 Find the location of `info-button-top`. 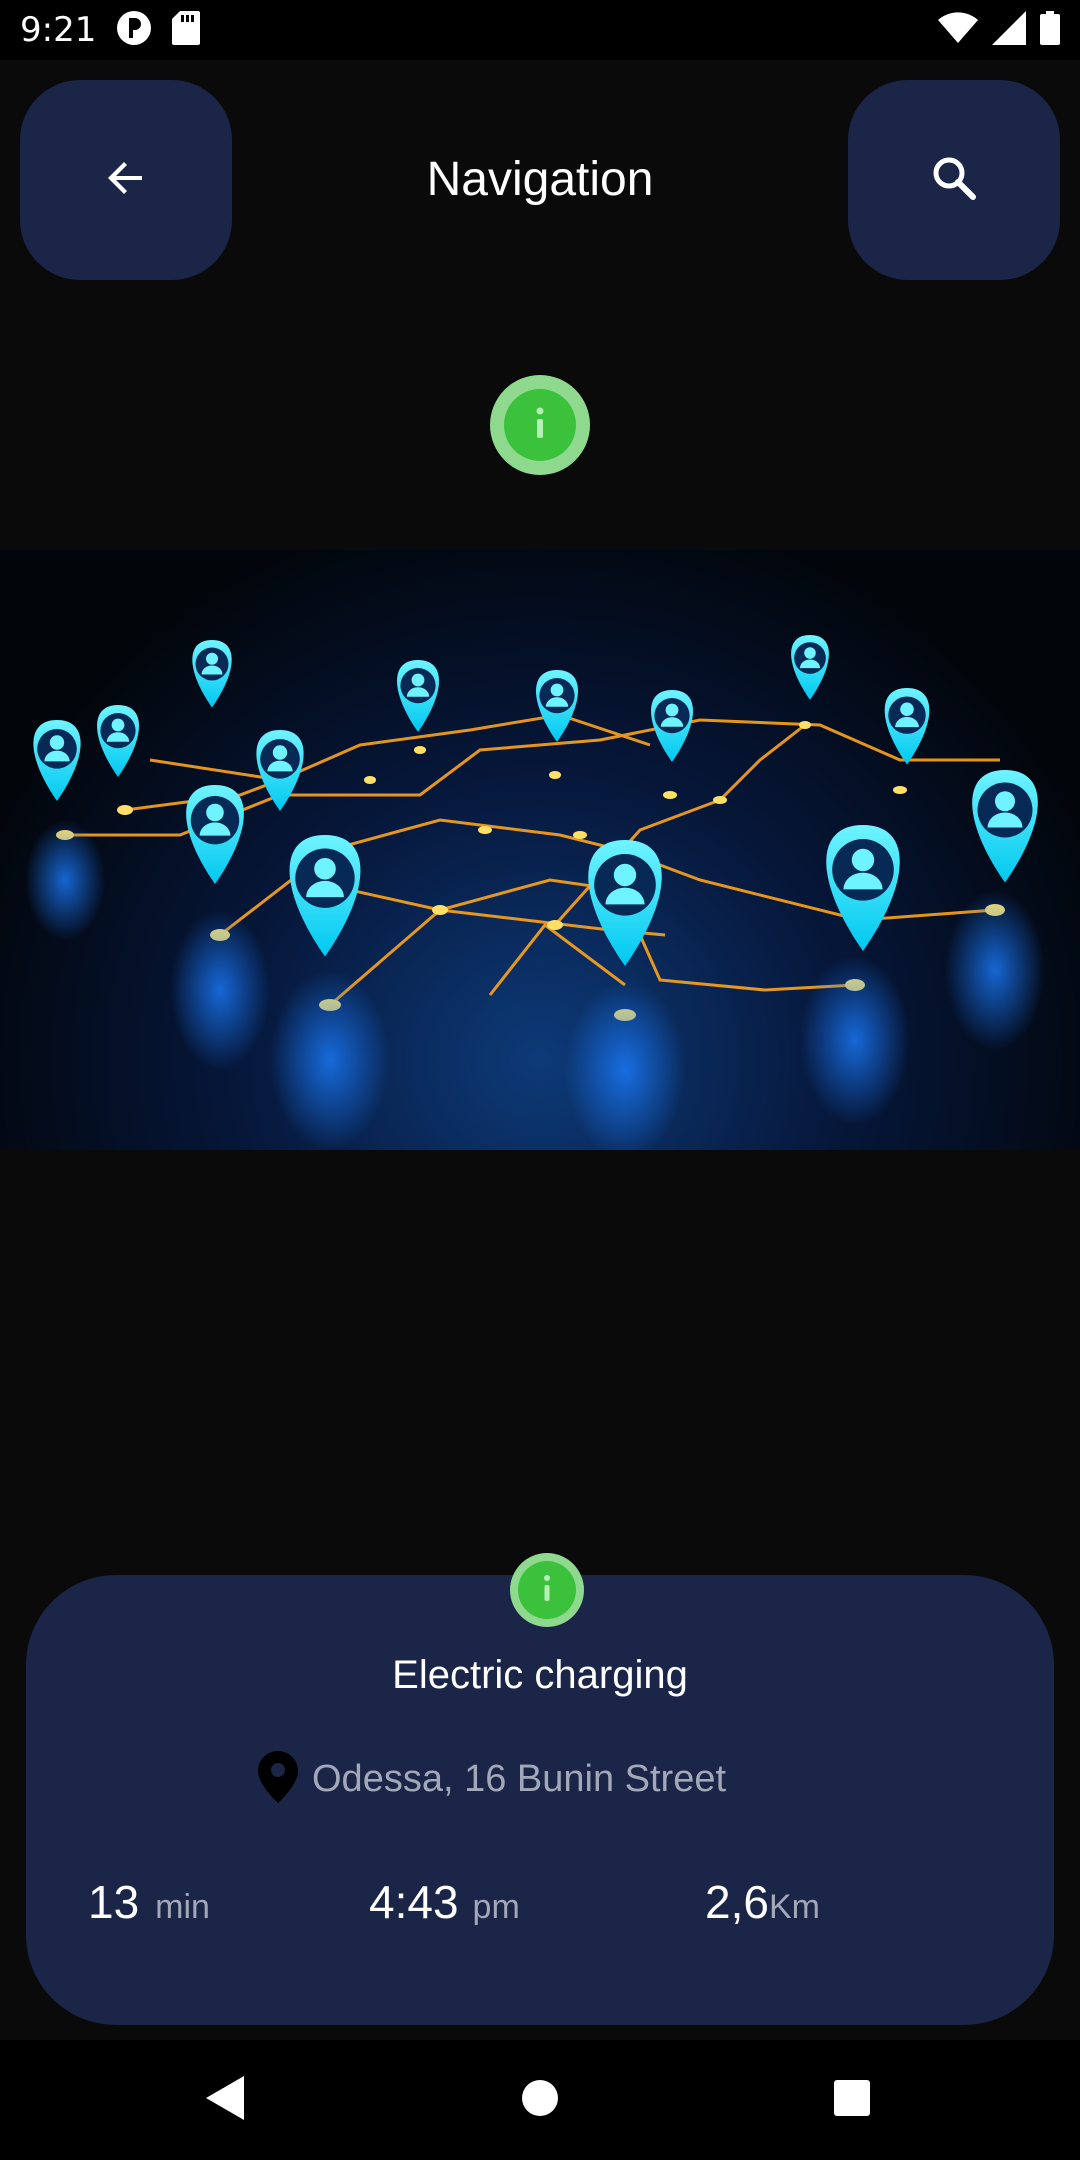

info-button-top is located at coordinates (540, 425).